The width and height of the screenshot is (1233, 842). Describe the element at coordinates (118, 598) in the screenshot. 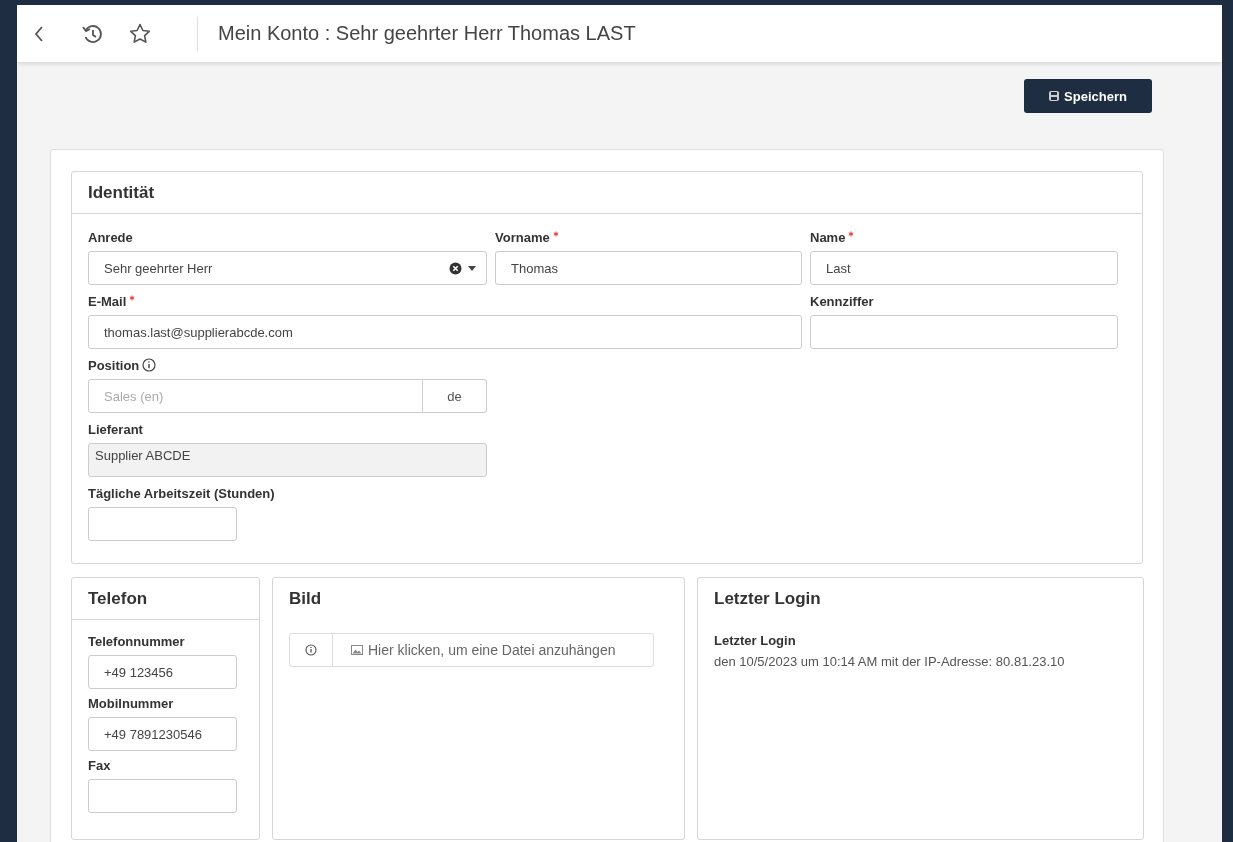

I see `section-title: Telefon` at that location.